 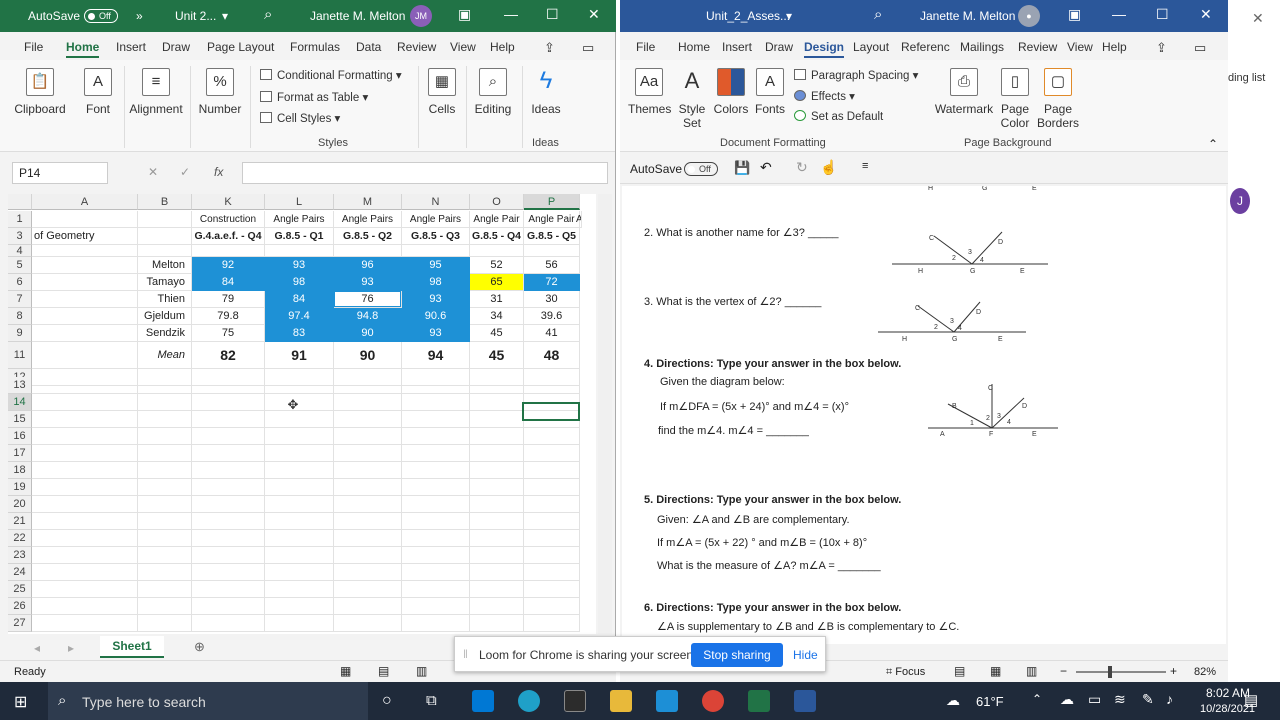 What do you see at coordinates (838, 116) in the screenshot?
I see `set-as-default-button: Set as Default` at bounding box center [838, 116].